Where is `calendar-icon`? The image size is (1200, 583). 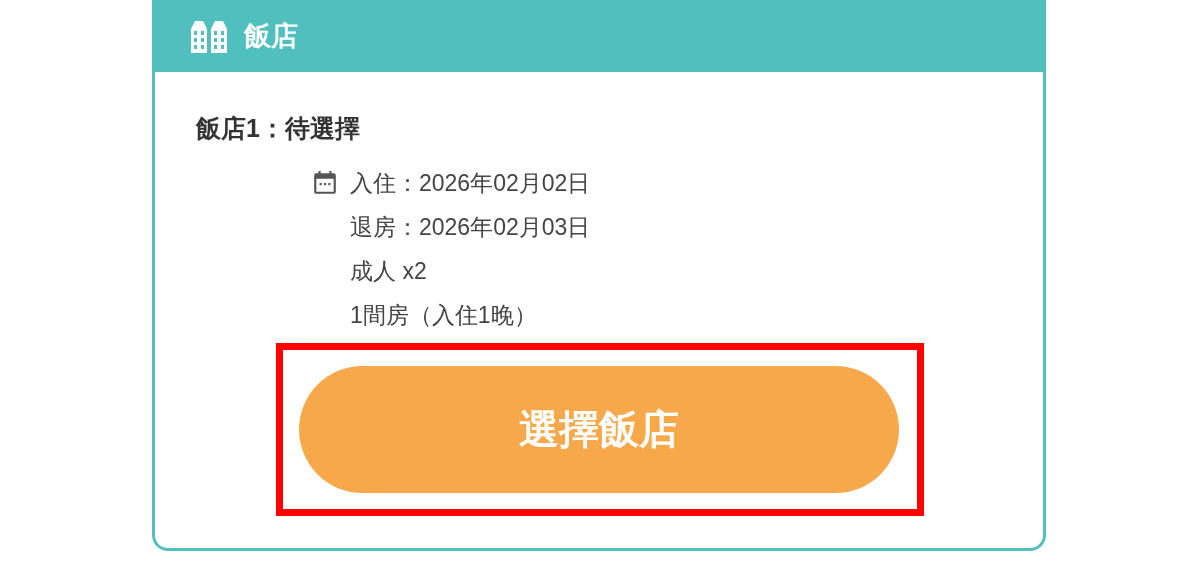 calendar-icon is located at coordinates (325, 183).